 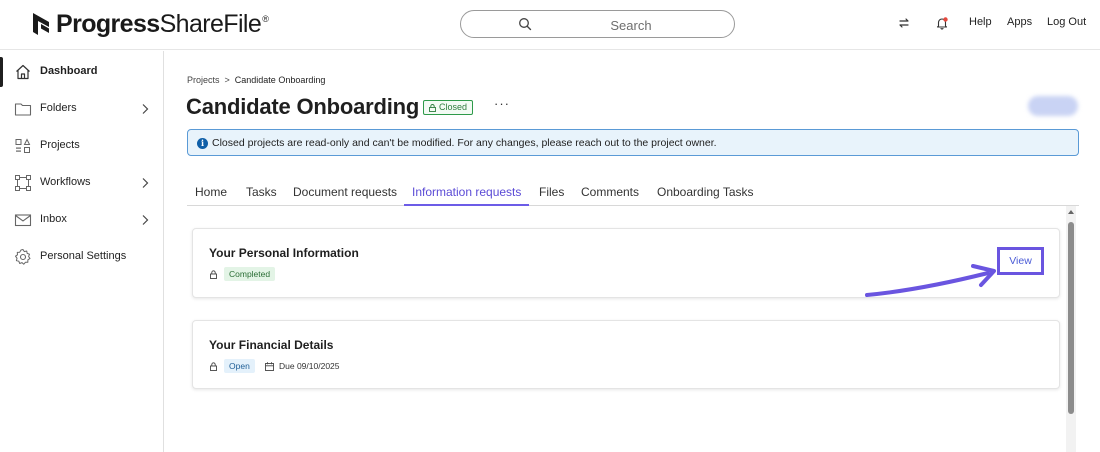 What do you see at coordinates (261, 192) in the screenshot?
I see `tab-tasks: Tasks` at bounding box center [261, 192].